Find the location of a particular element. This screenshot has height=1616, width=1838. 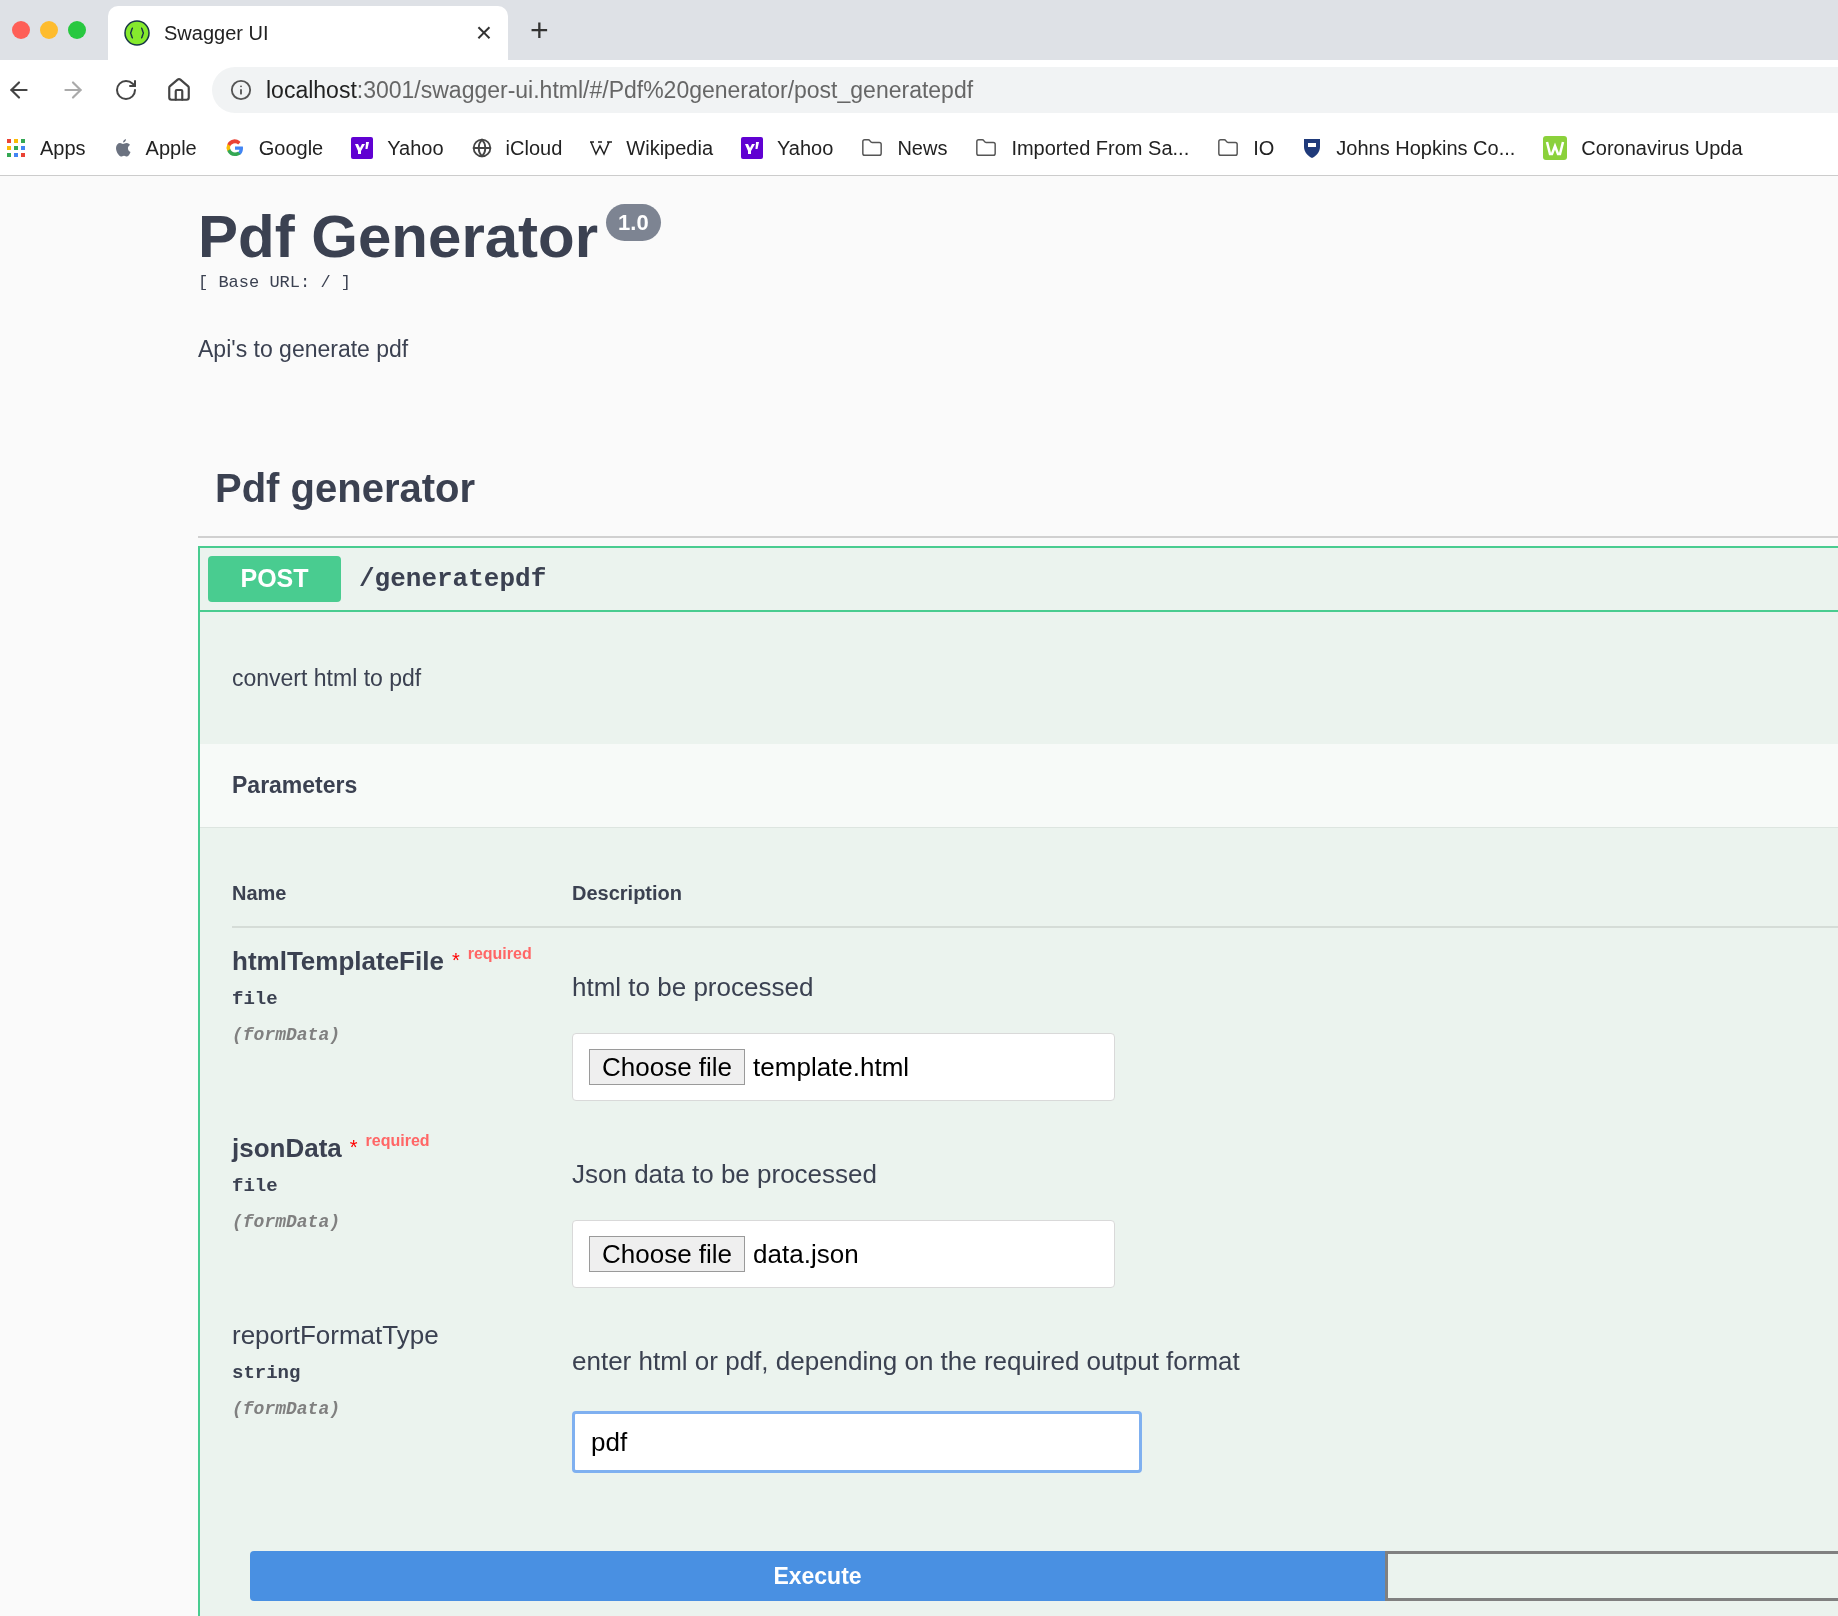

parameter-name: jsonData is located at coordinates (287, 1148).